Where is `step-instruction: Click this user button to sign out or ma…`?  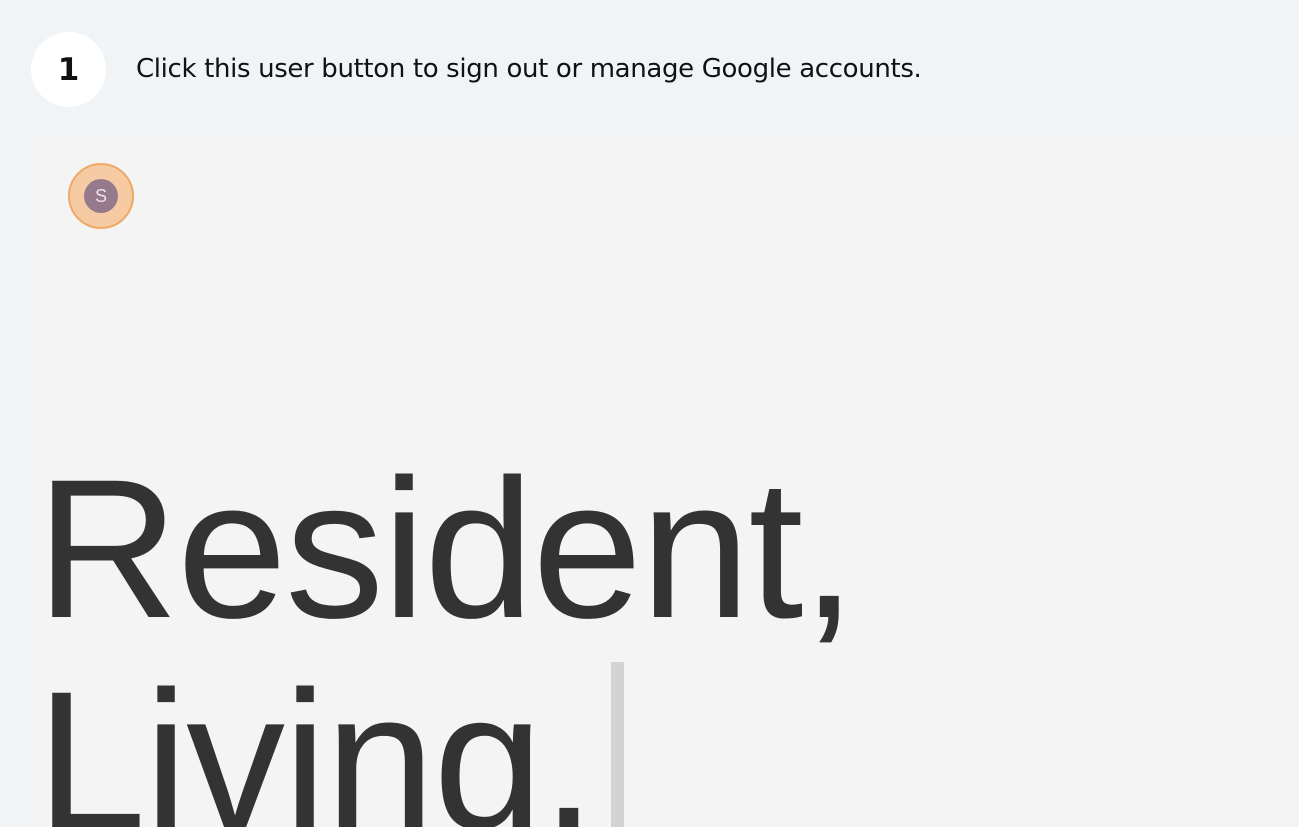 step-instruction: Click this user button to sign out or ma… is located at coordinates (529, 69).